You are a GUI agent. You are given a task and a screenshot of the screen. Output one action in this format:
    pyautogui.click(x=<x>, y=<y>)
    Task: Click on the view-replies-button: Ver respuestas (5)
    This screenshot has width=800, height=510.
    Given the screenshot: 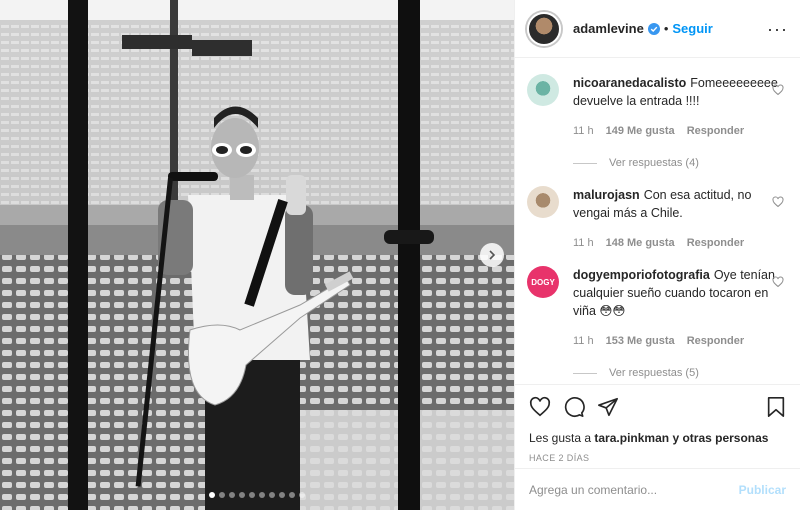 What is the action you would take?
    pyautogui.click(x=678, y=373)
    